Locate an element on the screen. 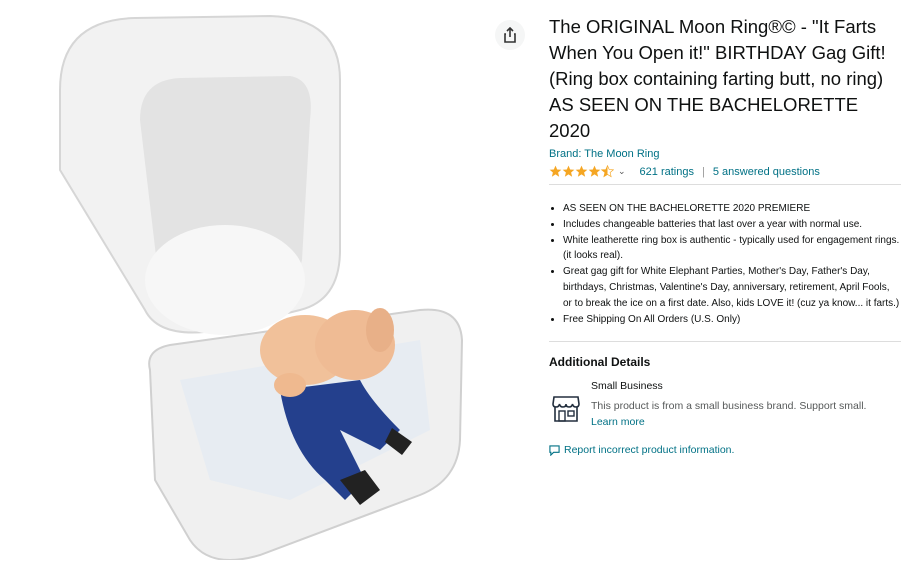 The image size is (916, 562). share-icon is located at coordinates (510, 35).